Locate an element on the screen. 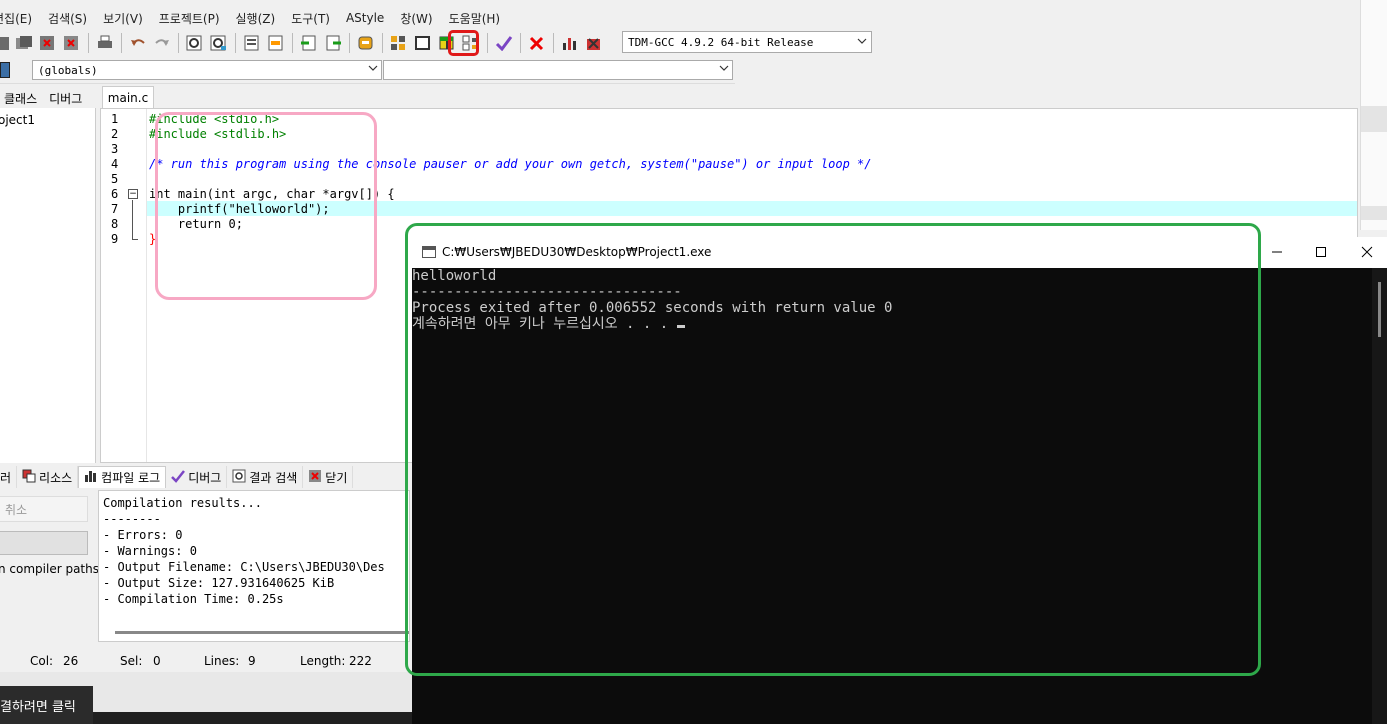 The width and height of the screenshot is (1387, 724). resources-icon is located at coordinates (29, 477).